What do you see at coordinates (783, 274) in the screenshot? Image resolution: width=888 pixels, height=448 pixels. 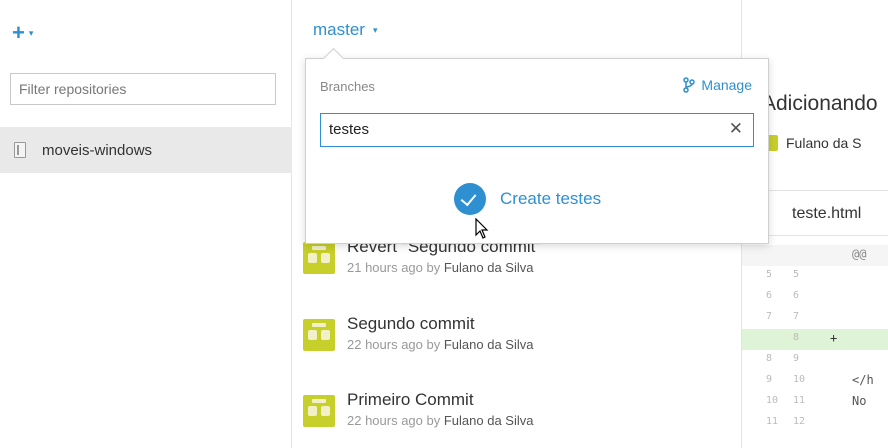 I see `diff-line: 55` at bounding box center [783, 274].